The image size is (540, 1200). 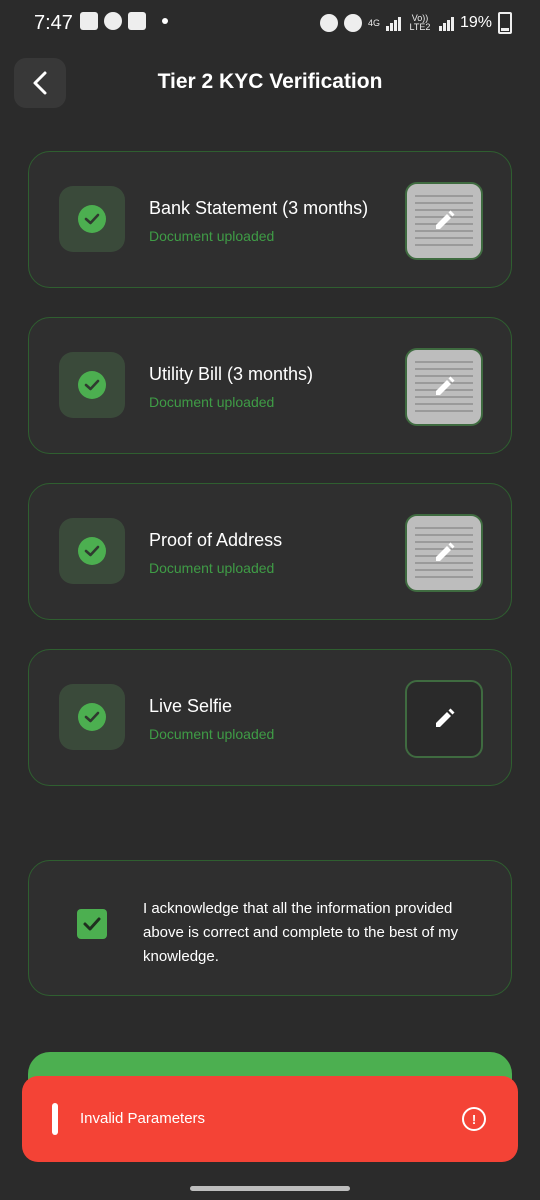 What do you see at coordinates (113, 21) in the screenshot?
I see `whatsapp-icon` at bounding box center [113, 21].